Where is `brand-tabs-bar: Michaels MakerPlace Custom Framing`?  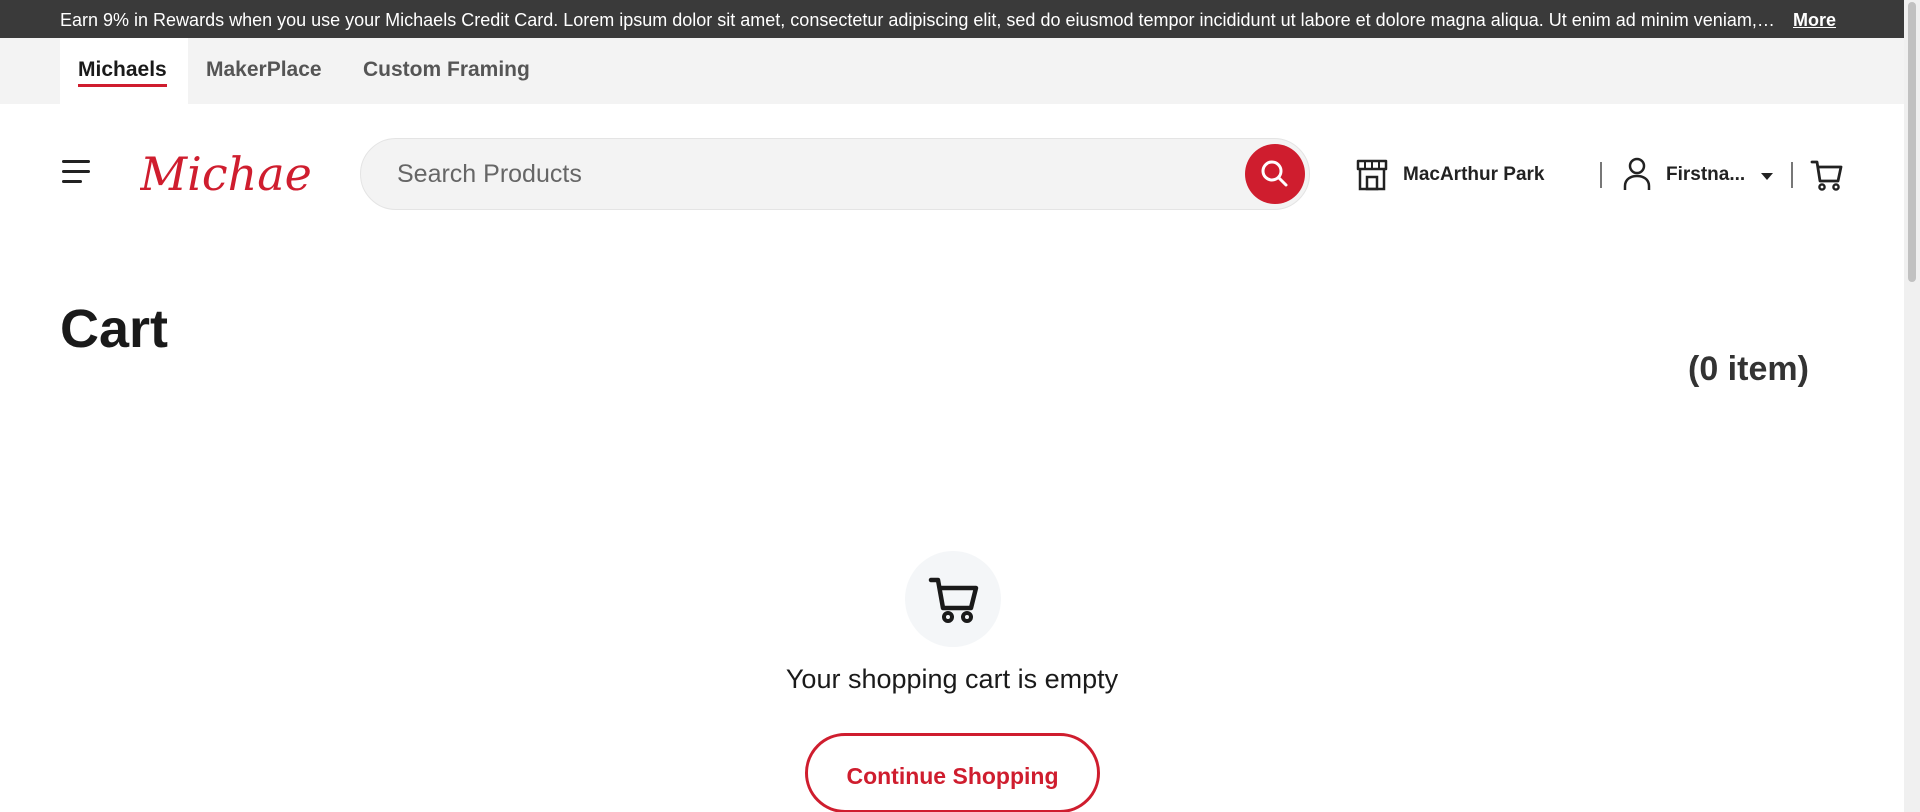
brand-tabs-bar: Michaels MakerPlace Custom Framing is located at coordinates (952, 71).